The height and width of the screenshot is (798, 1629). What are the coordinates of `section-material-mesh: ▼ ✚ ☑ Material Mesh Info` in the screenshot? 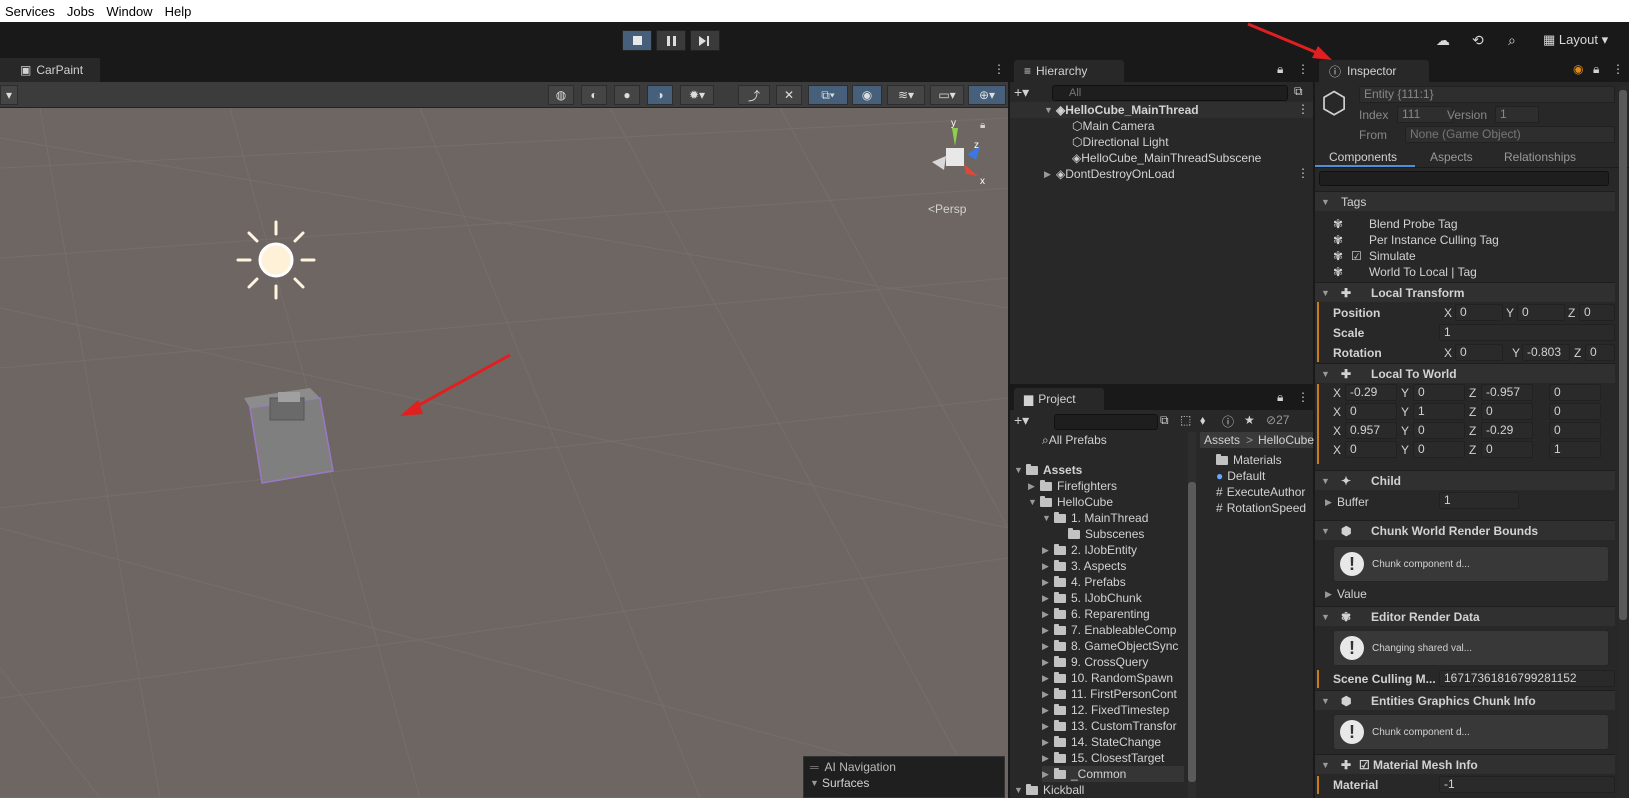 It's located at (1465, 764).